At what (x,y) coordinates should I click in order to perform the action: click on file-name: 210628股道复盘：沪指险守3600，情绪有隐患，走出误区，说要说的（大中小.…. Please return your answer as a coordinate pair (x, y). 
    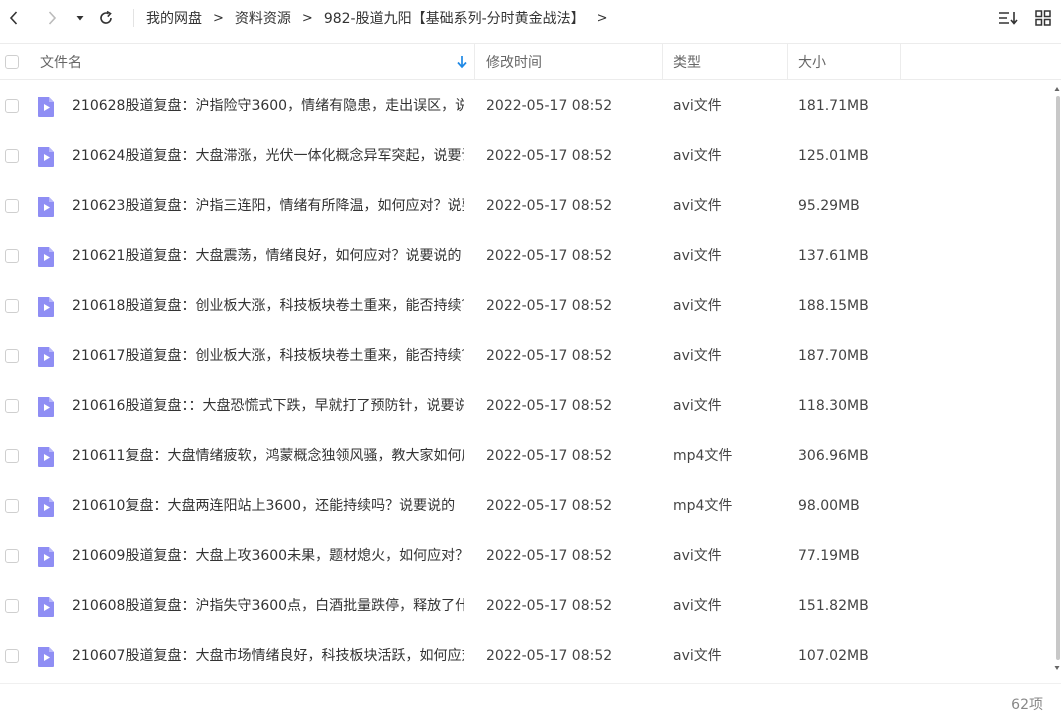
    Looking at the image, I should click on (268, 106).